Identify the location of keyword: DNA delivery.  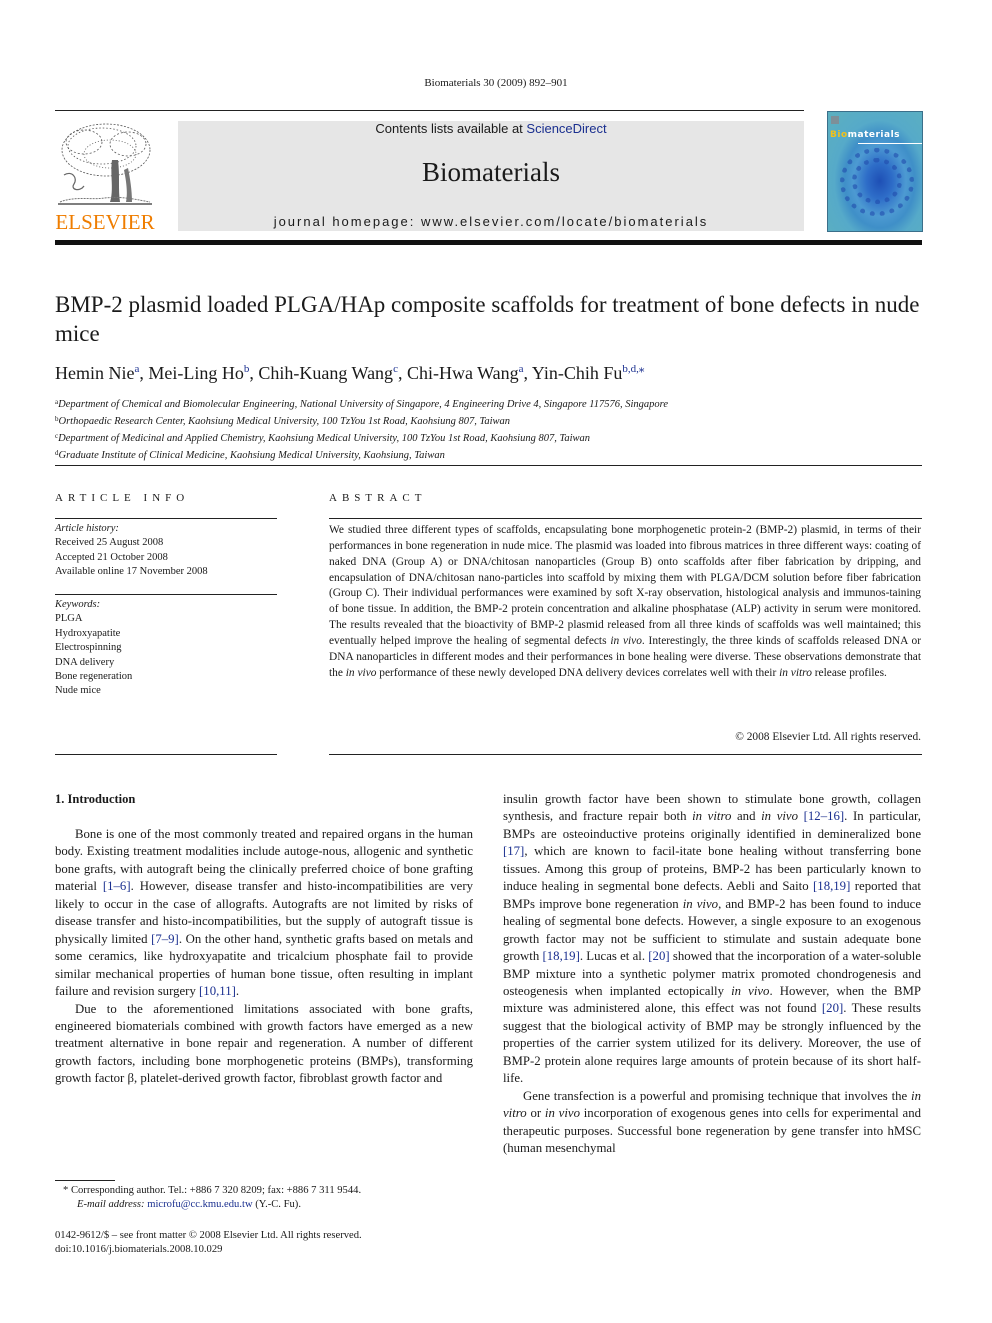
(85, 662).